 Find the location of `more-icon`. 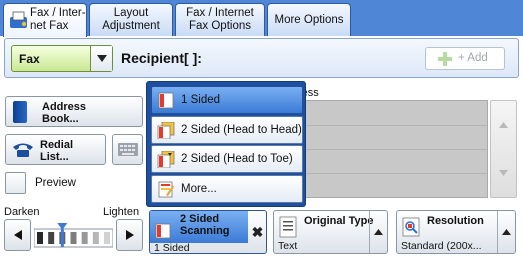

more-icon is located at coordinates (166, 189).